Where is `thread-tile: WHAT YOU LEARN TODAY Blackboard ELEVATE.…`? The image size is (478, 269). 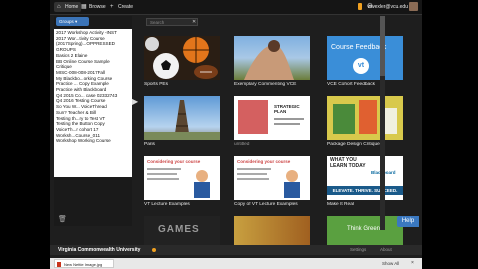
thread-tile: WHAT YOU LEARN TODAY Blackboard ELEVATE.… is located at coordinates (365, 182).